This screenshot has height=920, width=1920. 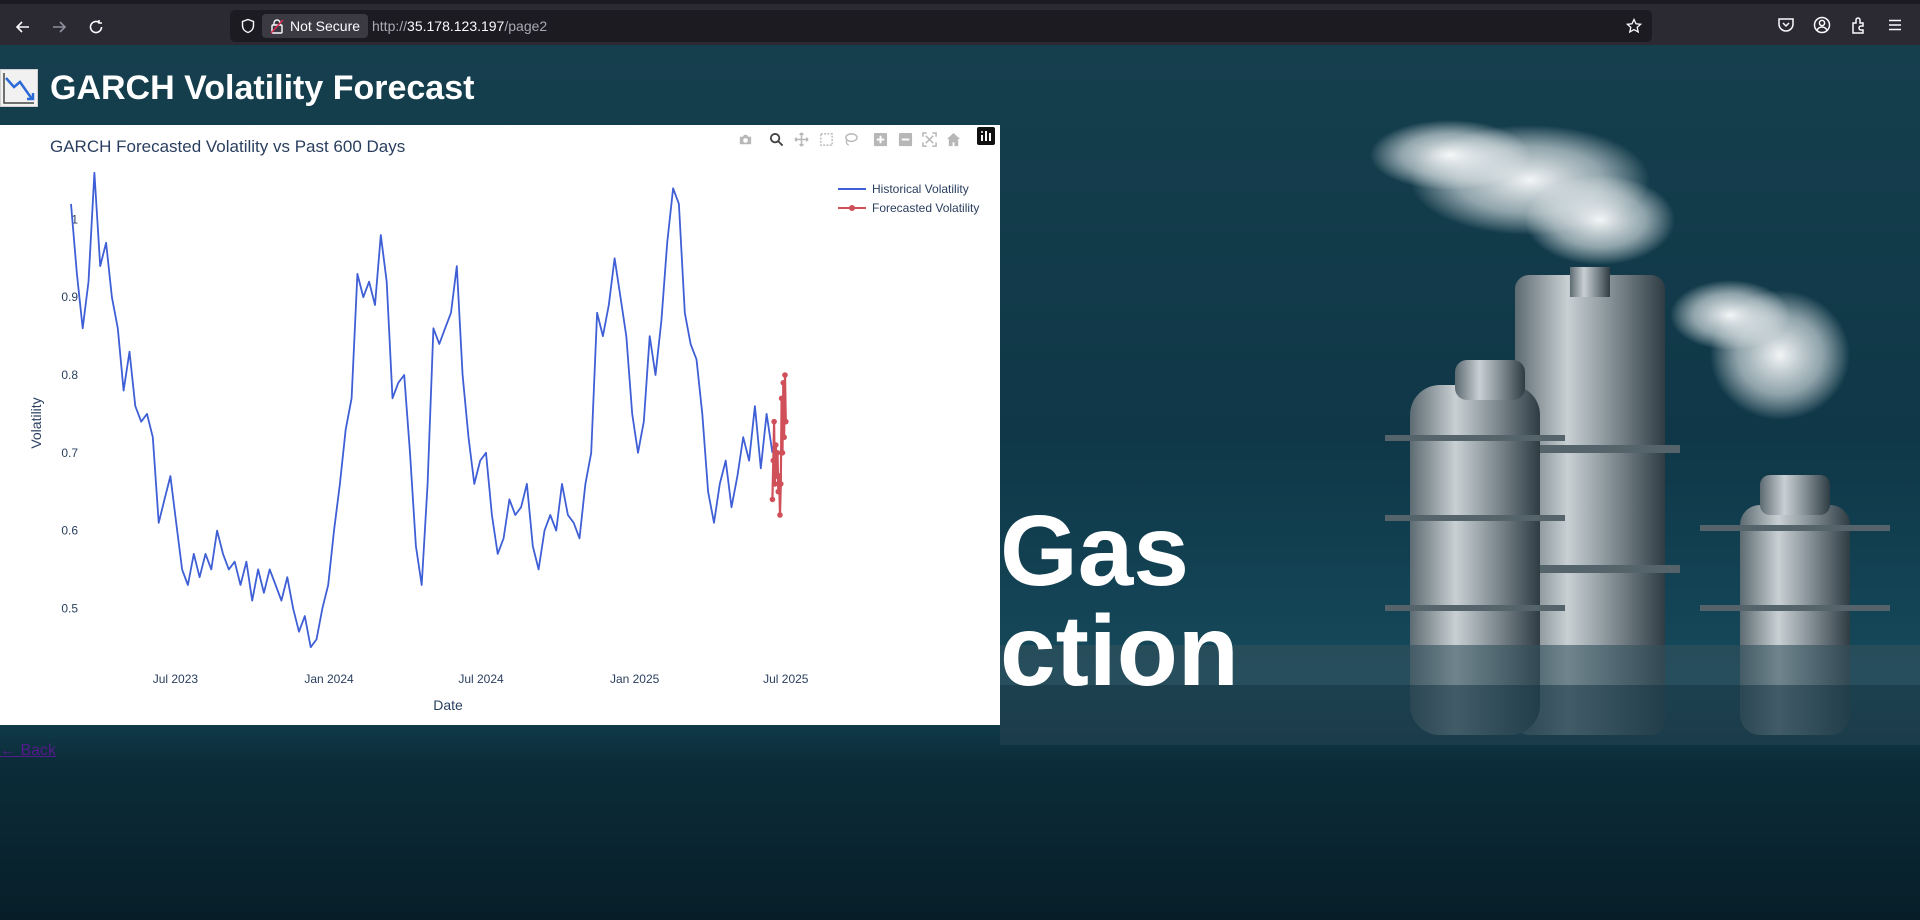 What do you see at coordinates (69, 531) in the screenshot?
I see `y-tick-label: 0.6` at bounding box center [69, 531].